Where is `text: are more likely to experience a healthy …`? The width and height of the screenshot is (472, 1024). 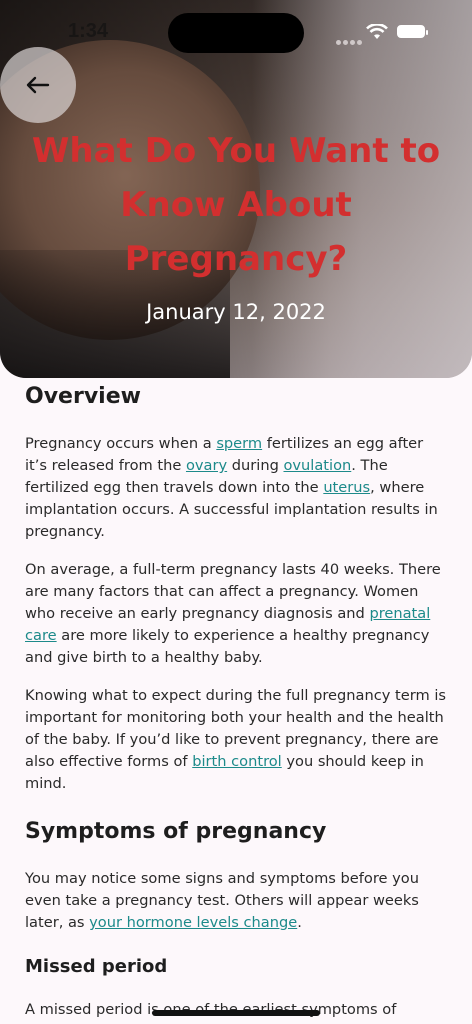 text: are more likely to experience a healthy … is located at coordinates (227, 646).